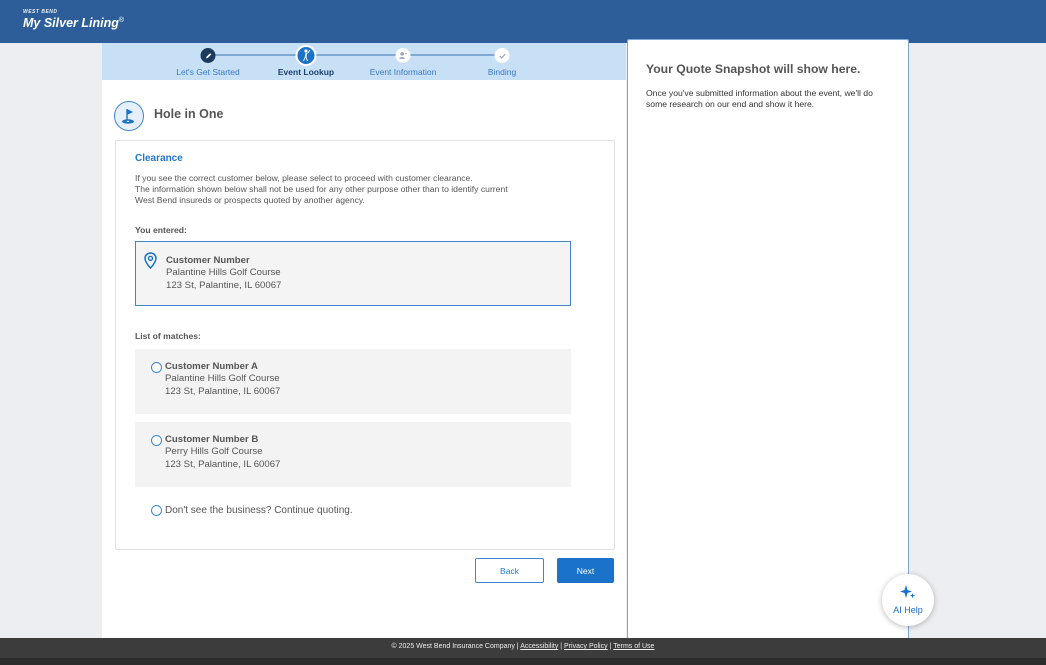 The width and height of the screenshot is (1046, 665). Describe the element at coordinates (455, 646) in the screenshot. I see `copyright-text: © 2025 West Bend Insurance Company |` at that location.